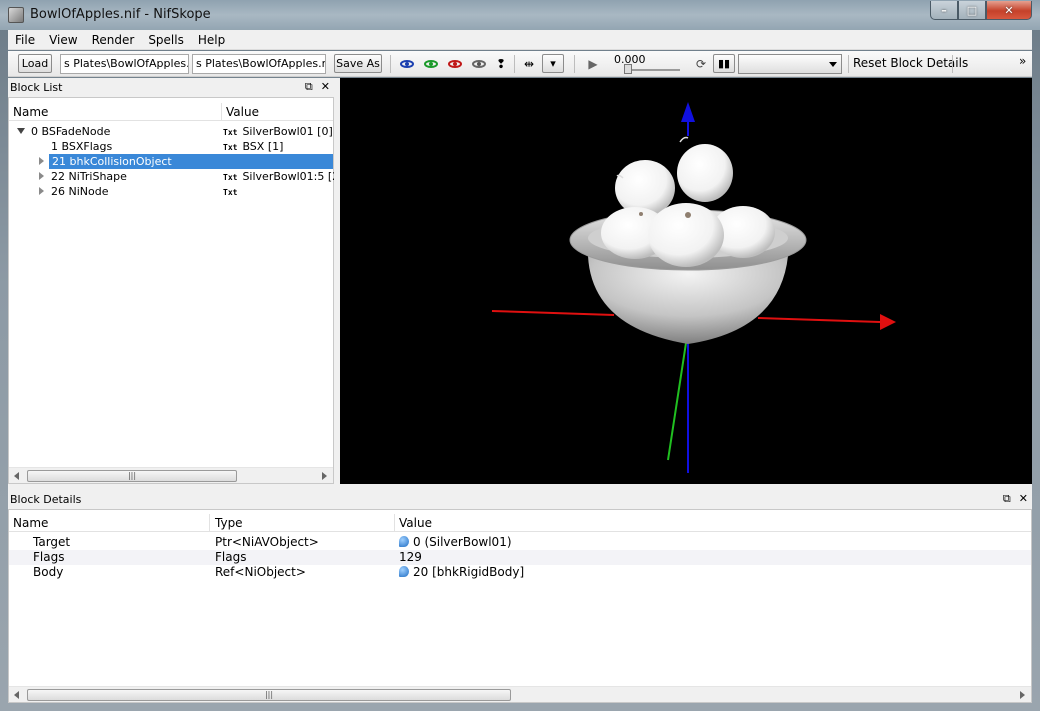 This screenshot has width=1040, height=711. I want to click on tree-row: 0 BSFadeNode Txt SilverBowl01 [0], so click(171, 131).